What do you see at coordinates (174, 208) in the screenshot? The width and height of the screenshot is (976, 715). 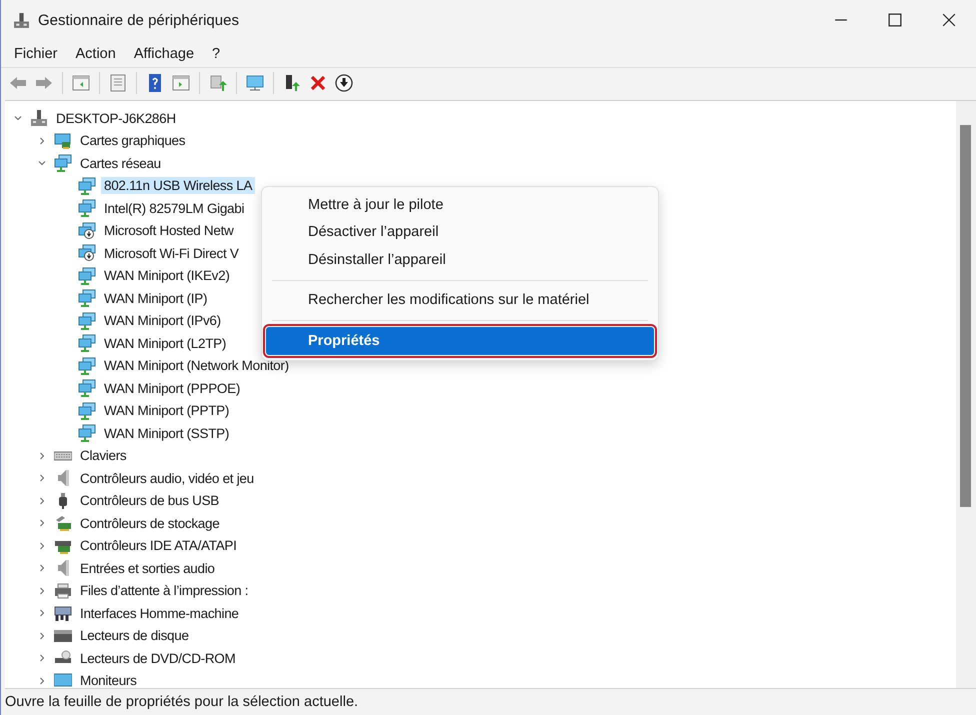 I see `tree-item: Intel(R) 82579LM Gigabi` at bounding box center [174, 208].